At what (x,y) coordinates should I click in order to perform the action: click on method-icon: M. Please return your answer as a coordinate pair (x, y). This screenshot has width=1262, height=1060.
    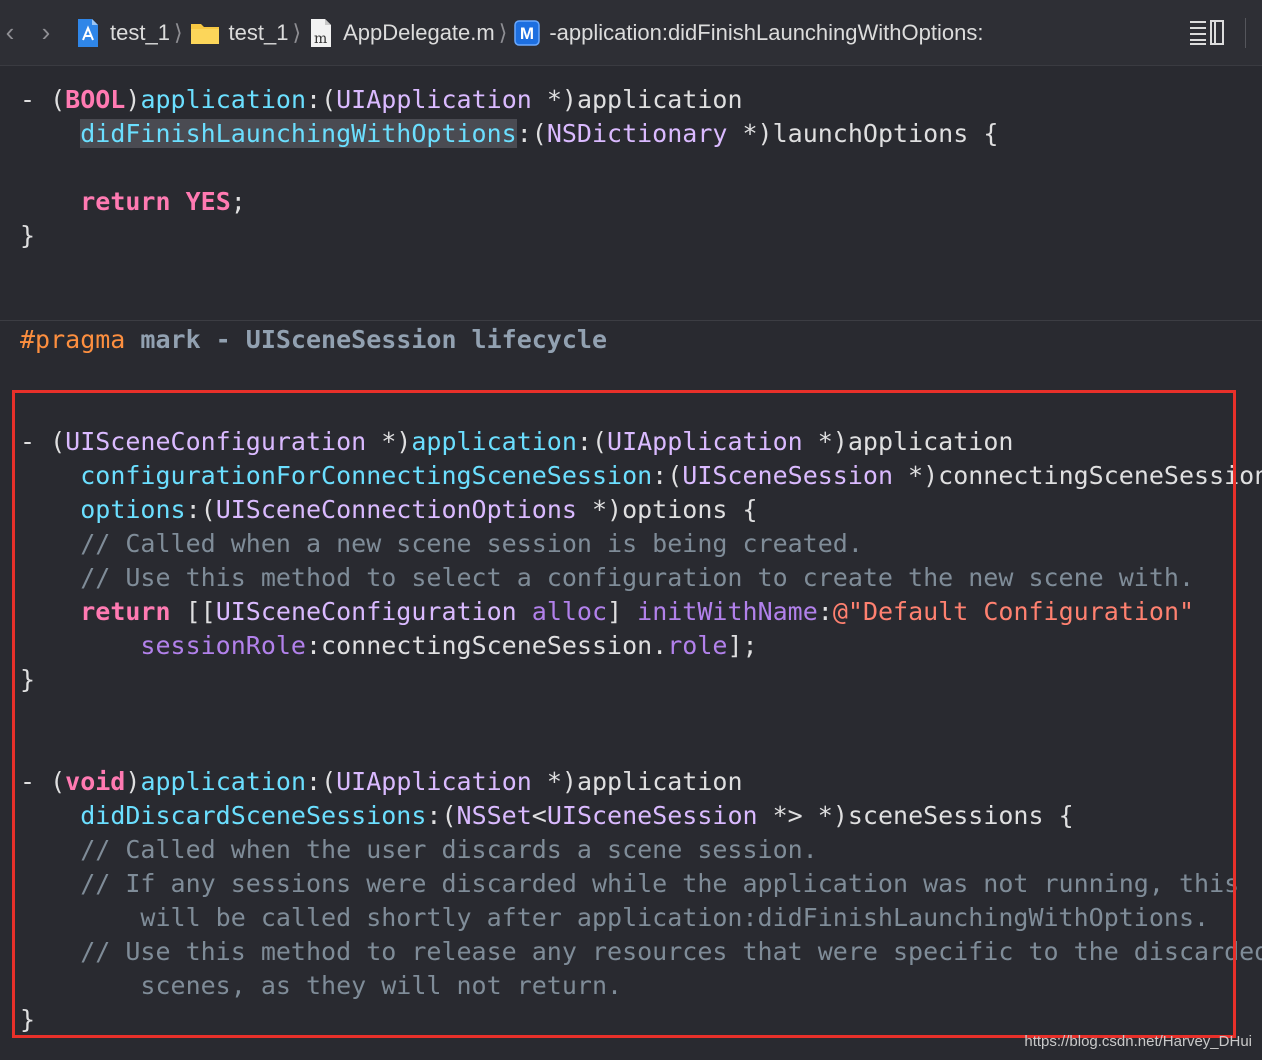
    Looking at the image, I should click on (527, 33).